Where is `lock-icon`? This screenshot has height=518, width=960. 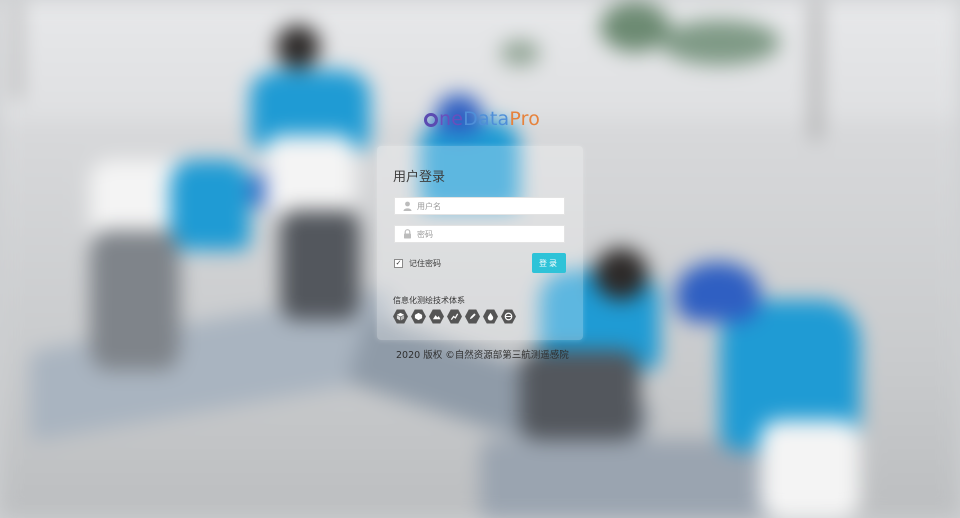
lock-icon is located at coordinates (407, 234).